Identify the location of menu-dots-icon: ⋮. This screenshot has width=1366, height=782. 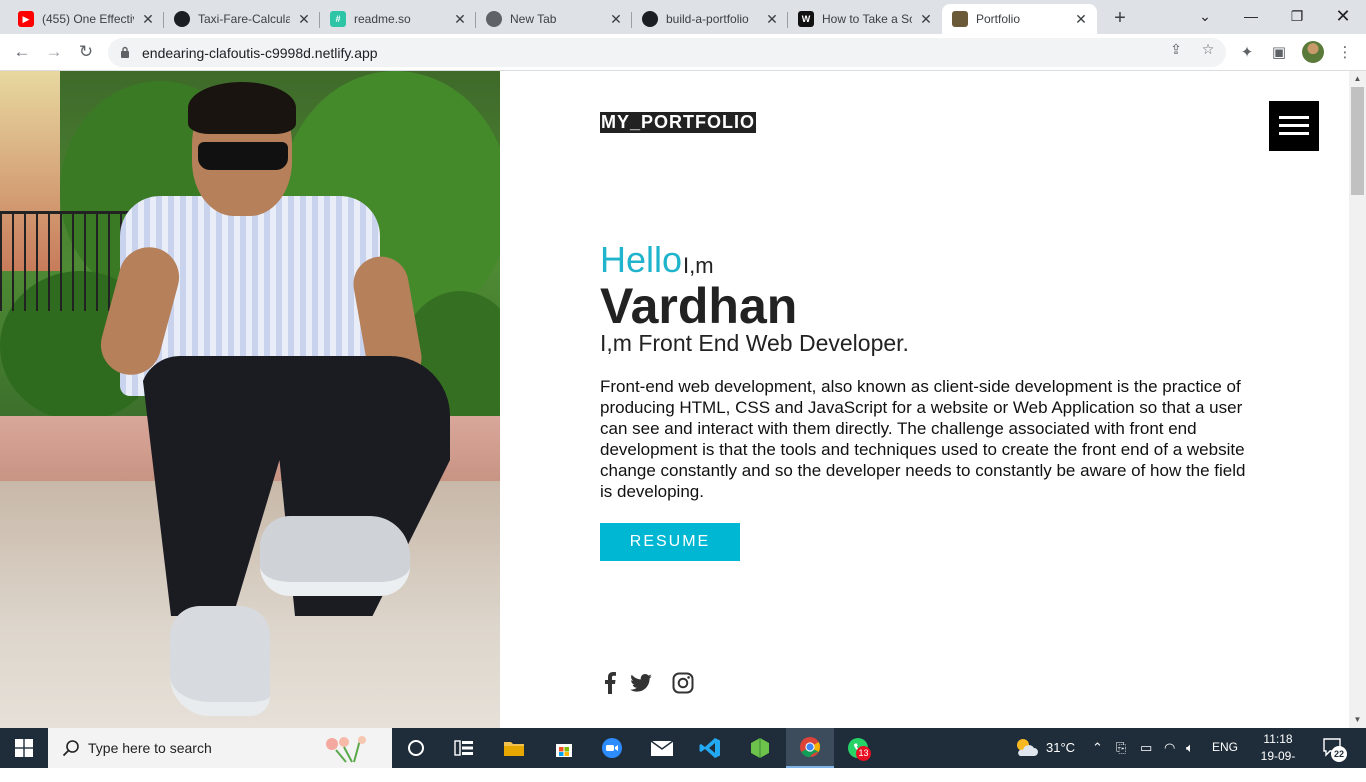
(1345, 52).